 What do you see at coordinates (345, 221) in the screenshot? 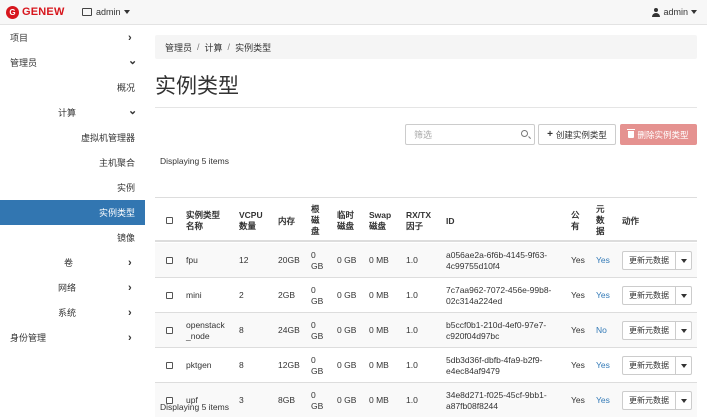
I see `col-header-ephemeral-disk: 临时 磁盘` at bounding box center [345, 221].